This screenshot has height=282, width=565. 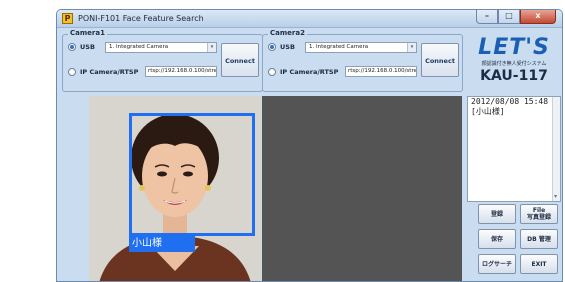 What do you see at coordinates (309, 19) in the screenshot?
I see `title-bar: P PONI-F101 Face Feature Search – □ x` at bounding box center [309, 19].